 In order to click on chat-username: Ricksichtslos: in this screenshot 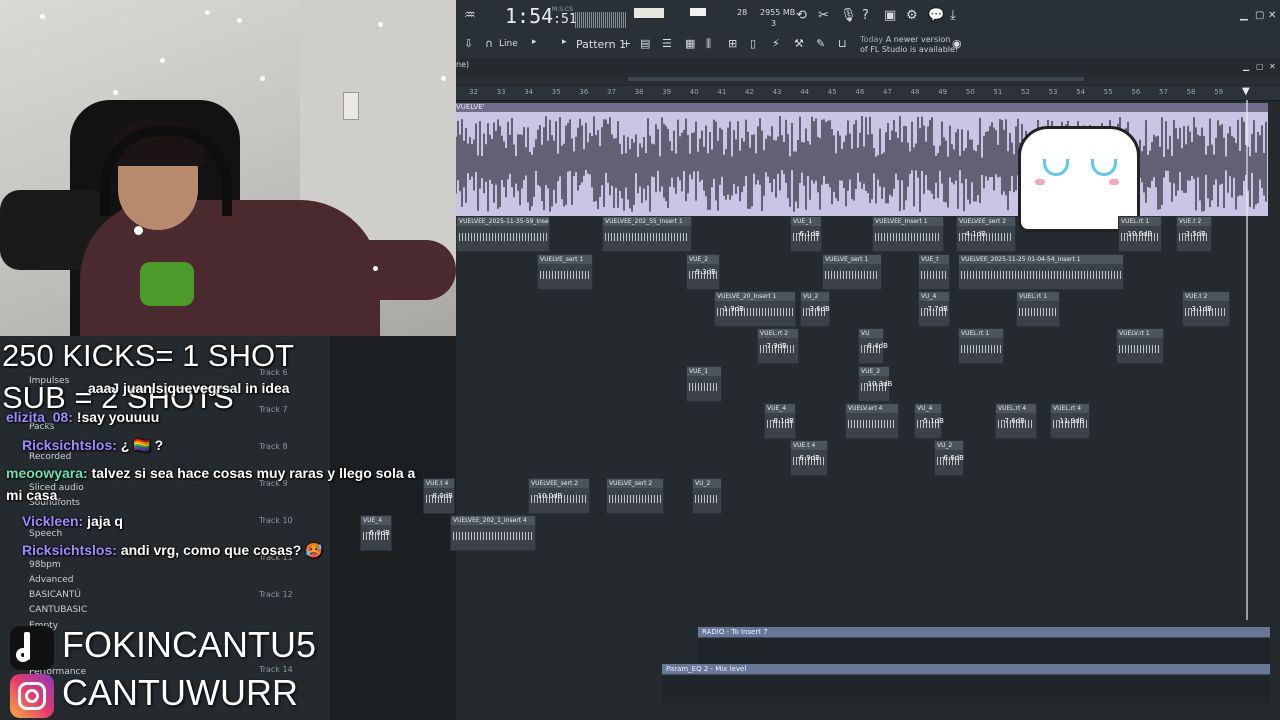, I will do `click(69, 550)`.